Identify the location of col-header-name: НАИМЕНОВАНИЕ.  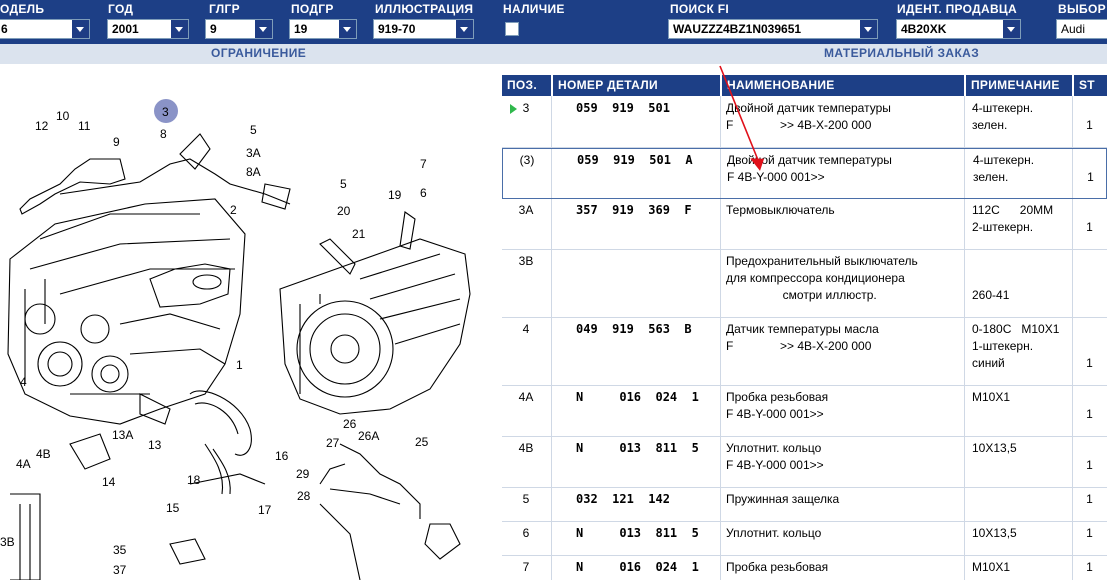
(843, 85).